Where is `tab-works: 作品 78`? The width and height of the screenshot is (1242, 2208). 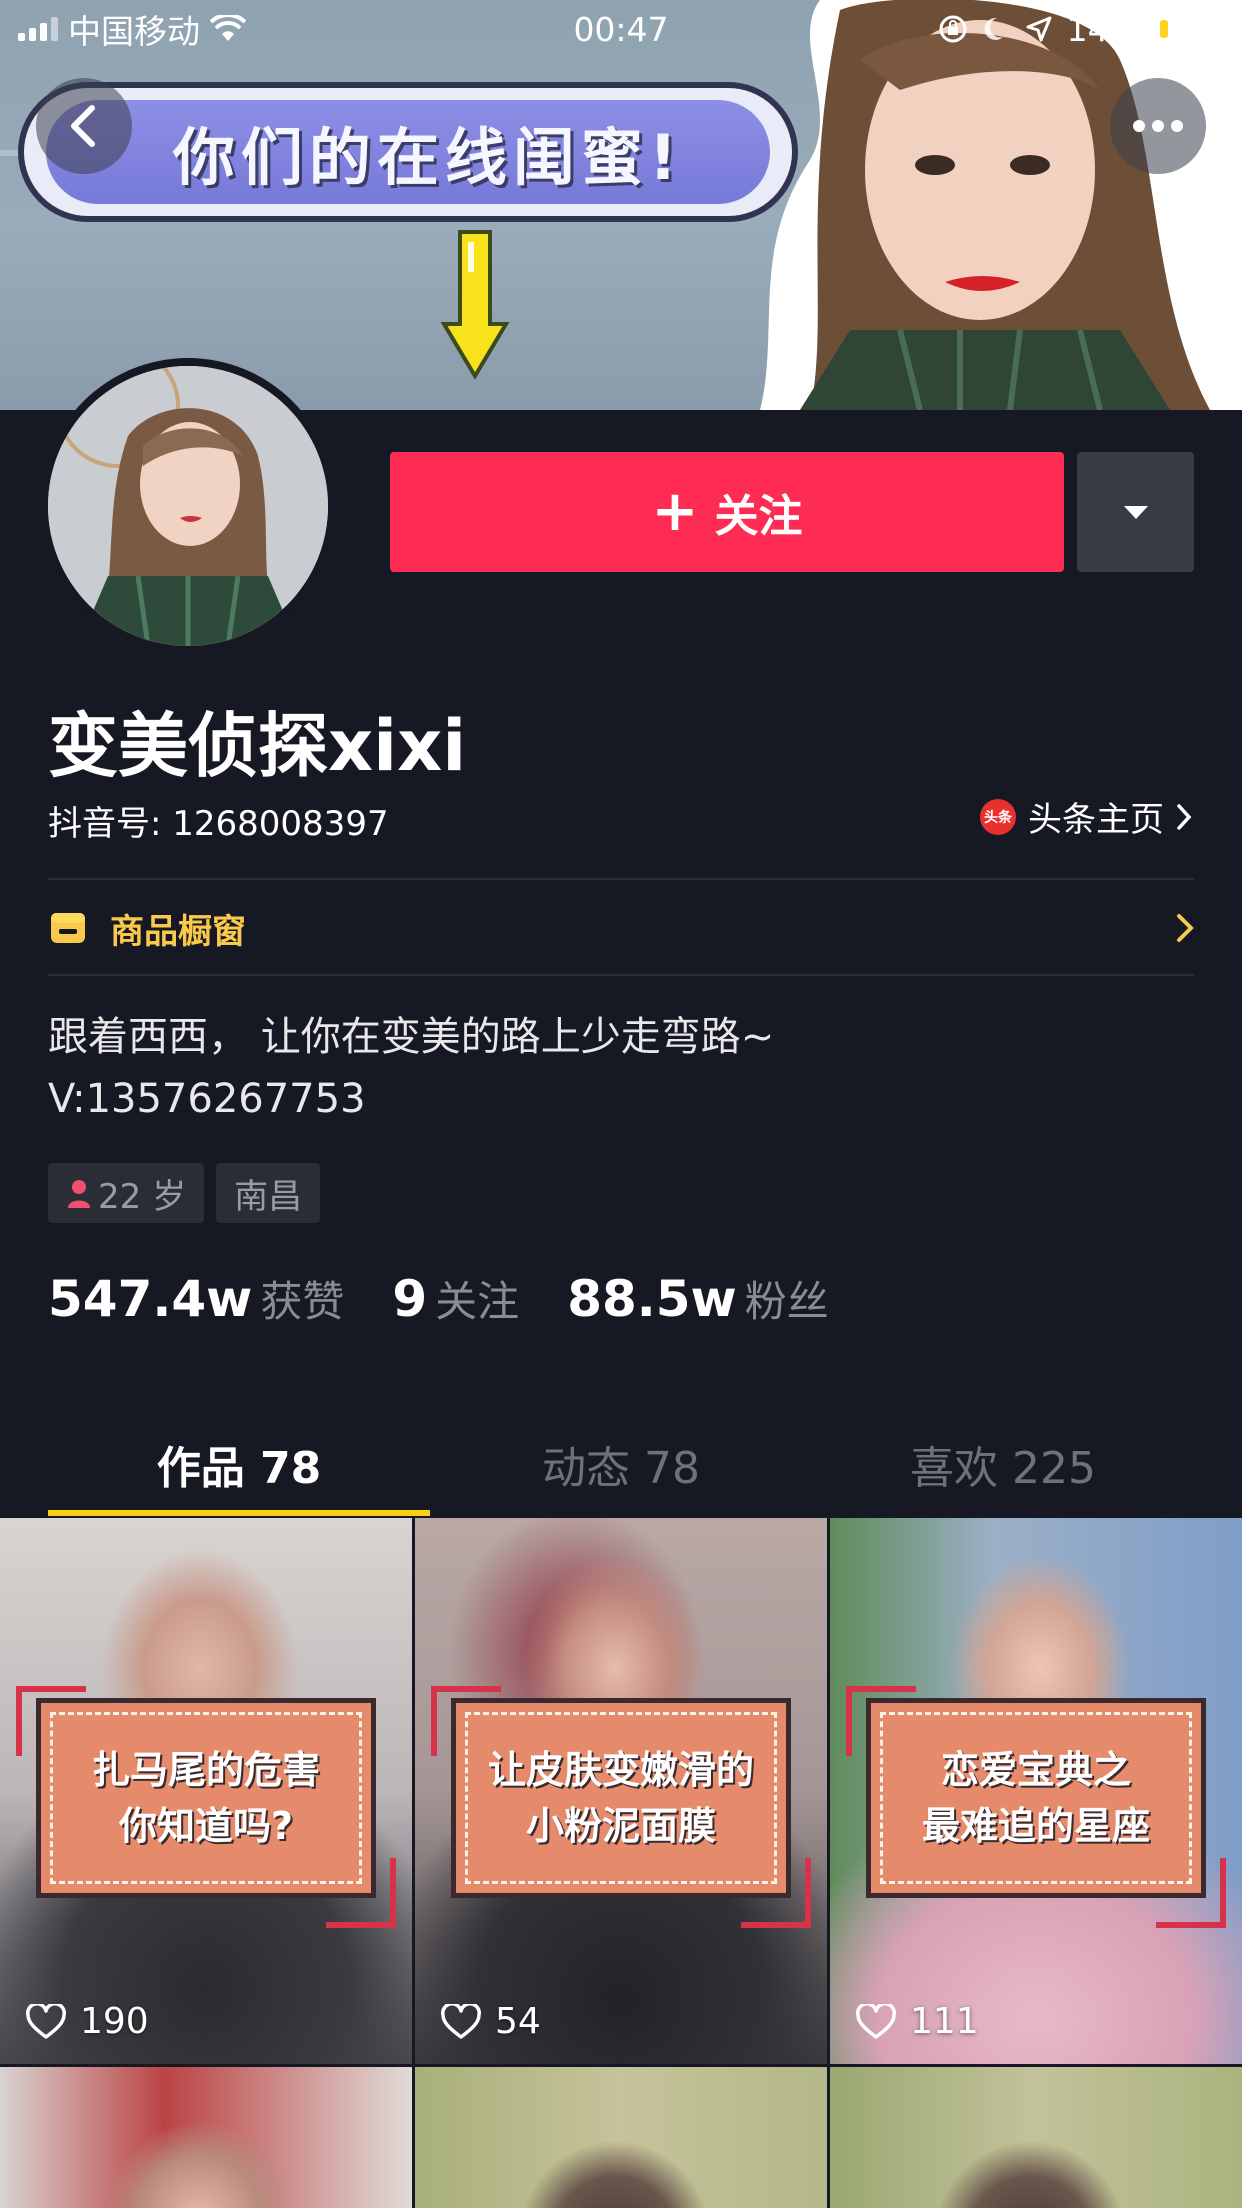
tab-works: 作品 78 is located at coordinates (239, 1464).